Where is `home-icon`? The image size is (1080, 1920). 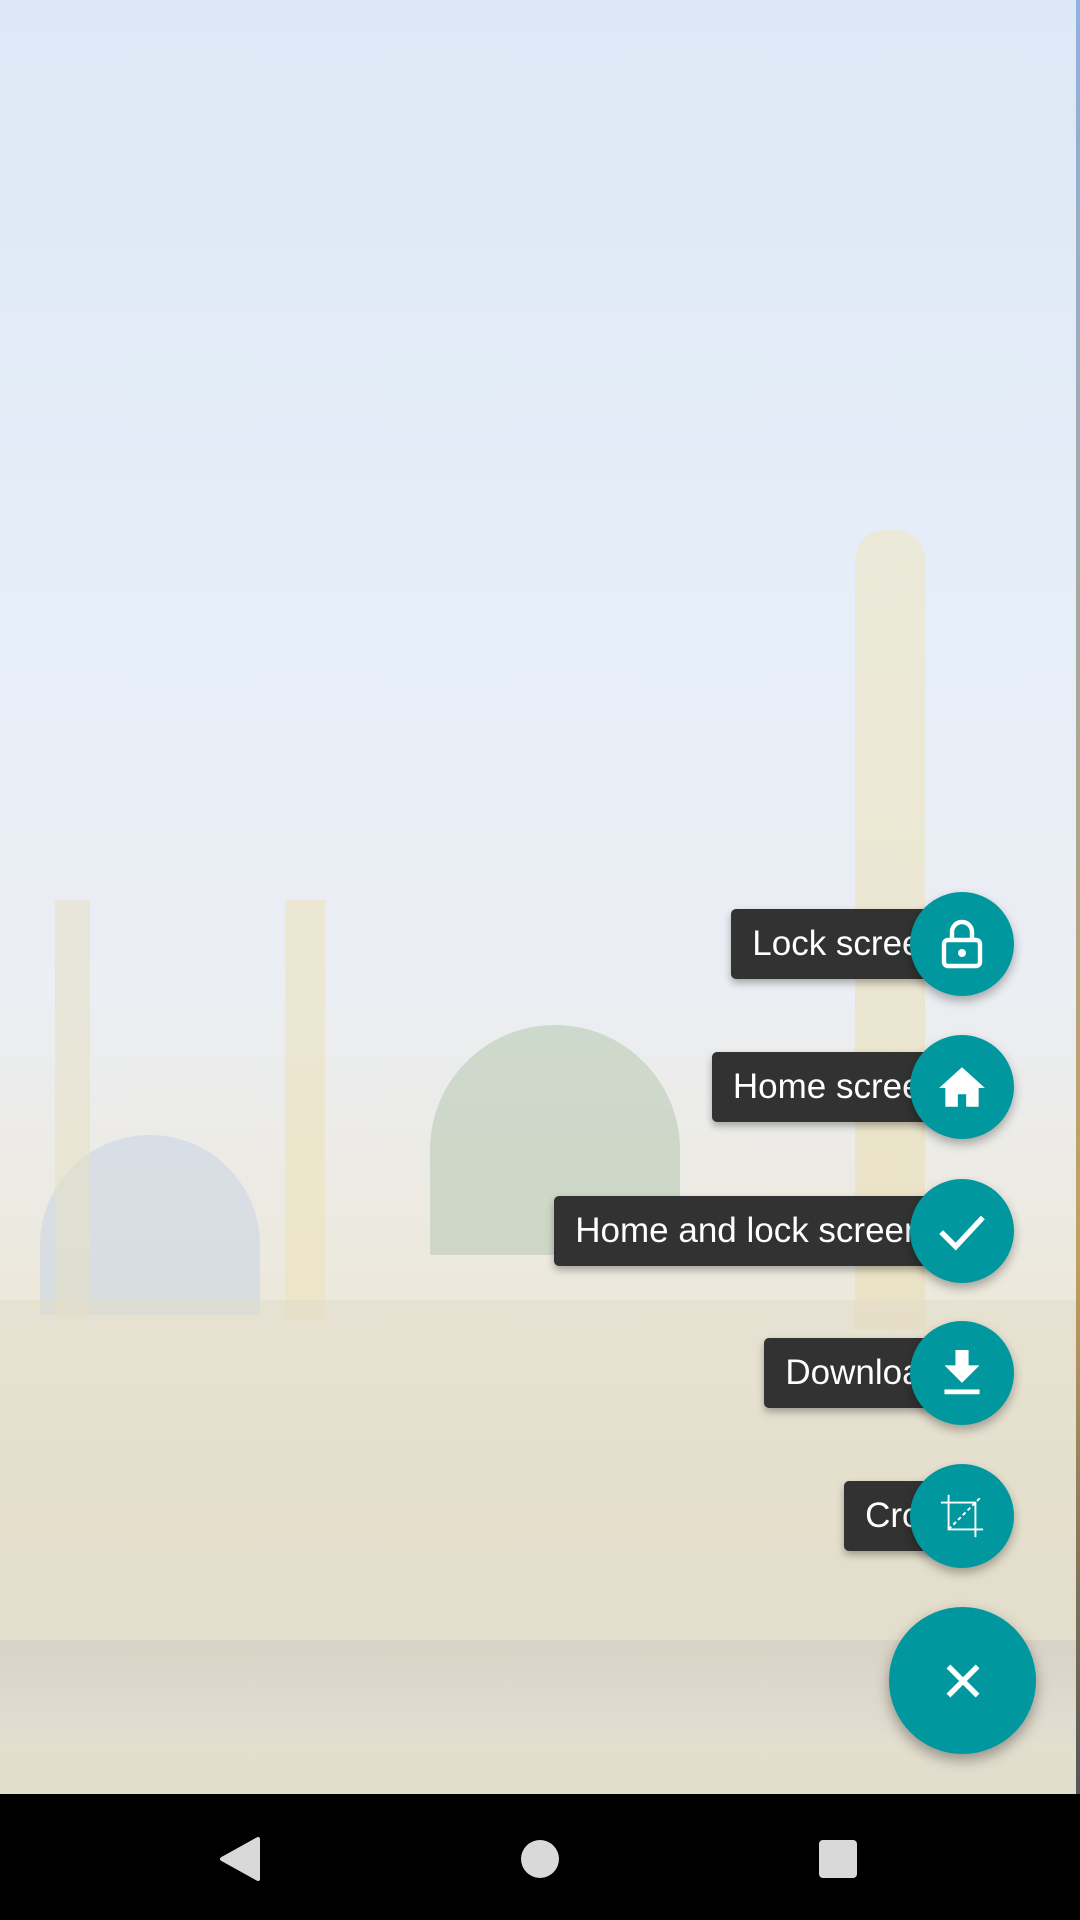 home-icon is located at coordinates (962, 1087).